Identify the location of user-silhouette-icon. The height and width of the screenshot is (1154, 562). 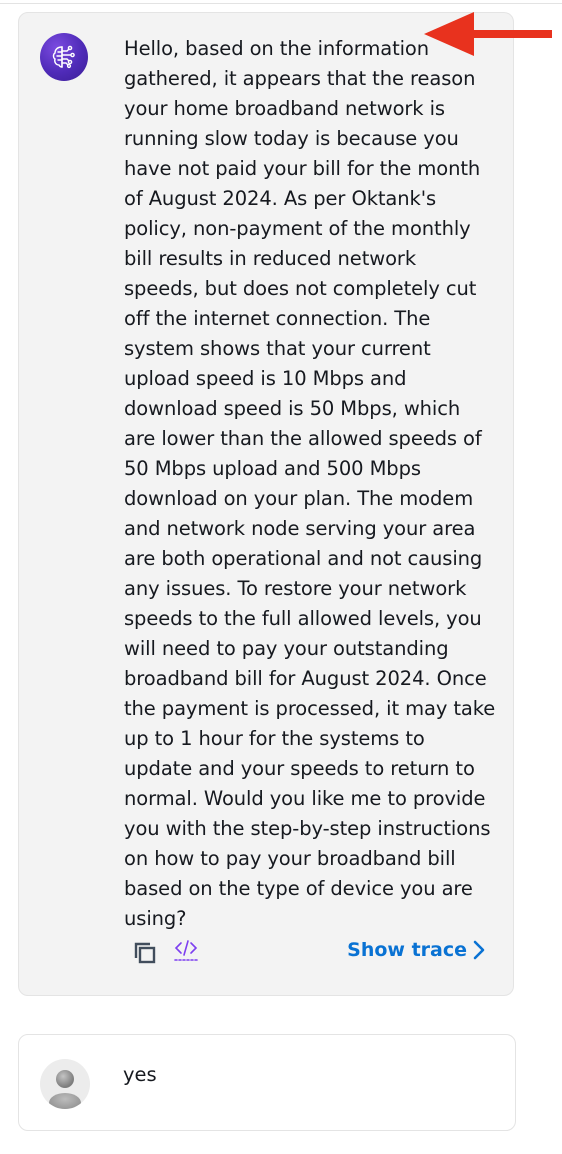
(65, 1084).